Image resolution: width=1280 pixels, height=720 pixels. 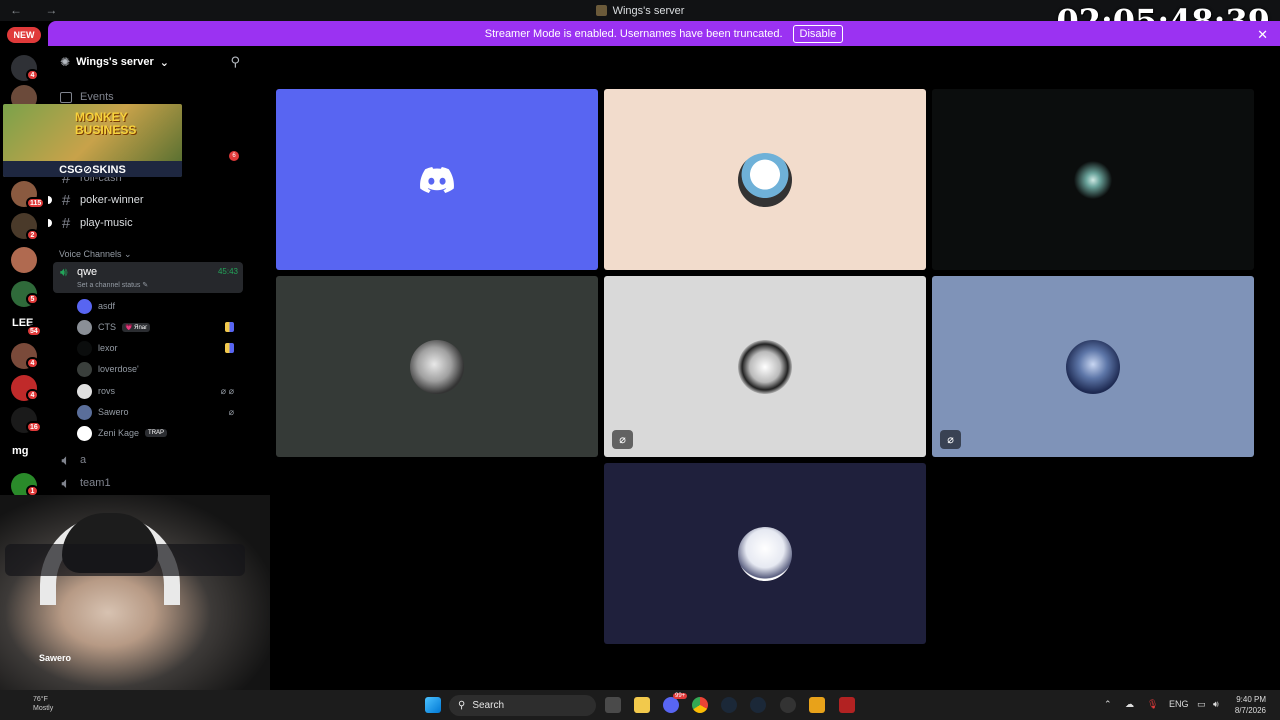 I want to click on channel-label: play-music, so click(x=106, y=223).